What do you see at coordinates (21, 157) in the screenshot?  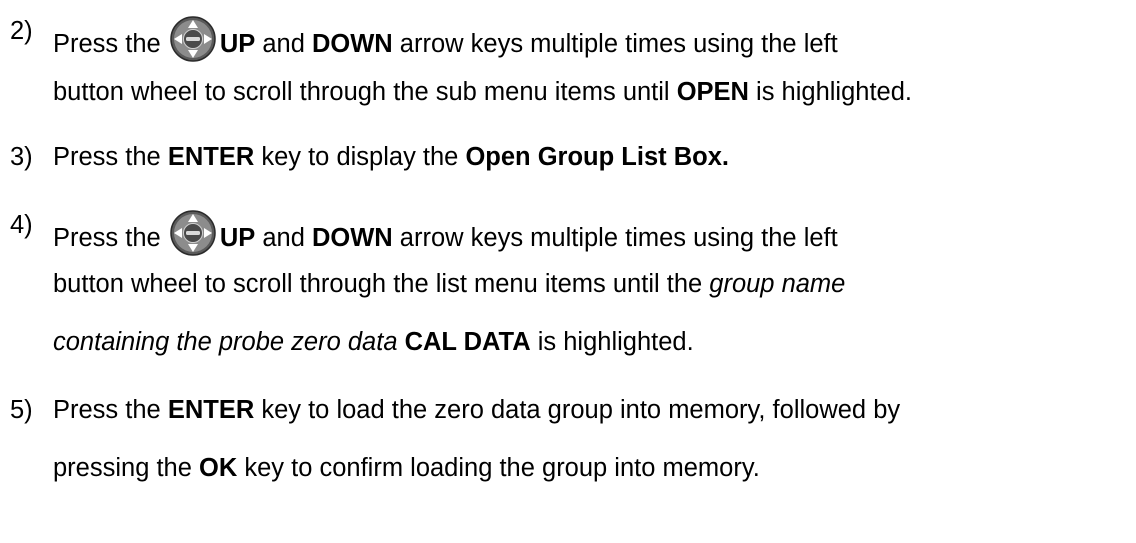 I see `step-number: 3)` at bounding box center [21, 157].